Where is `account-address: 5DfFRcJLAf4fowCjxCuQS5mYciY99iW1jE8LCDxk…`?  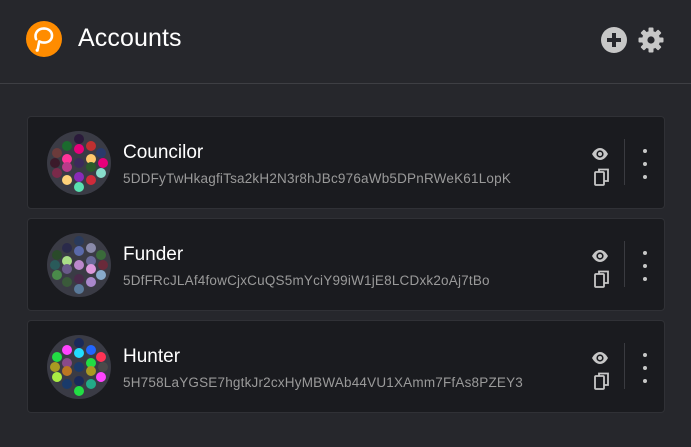
account-address: 5DfFRcJLAf4fowCjxCuQS5mYciY99iW1jE8LCDxk… is located at coordinates (306, 280).